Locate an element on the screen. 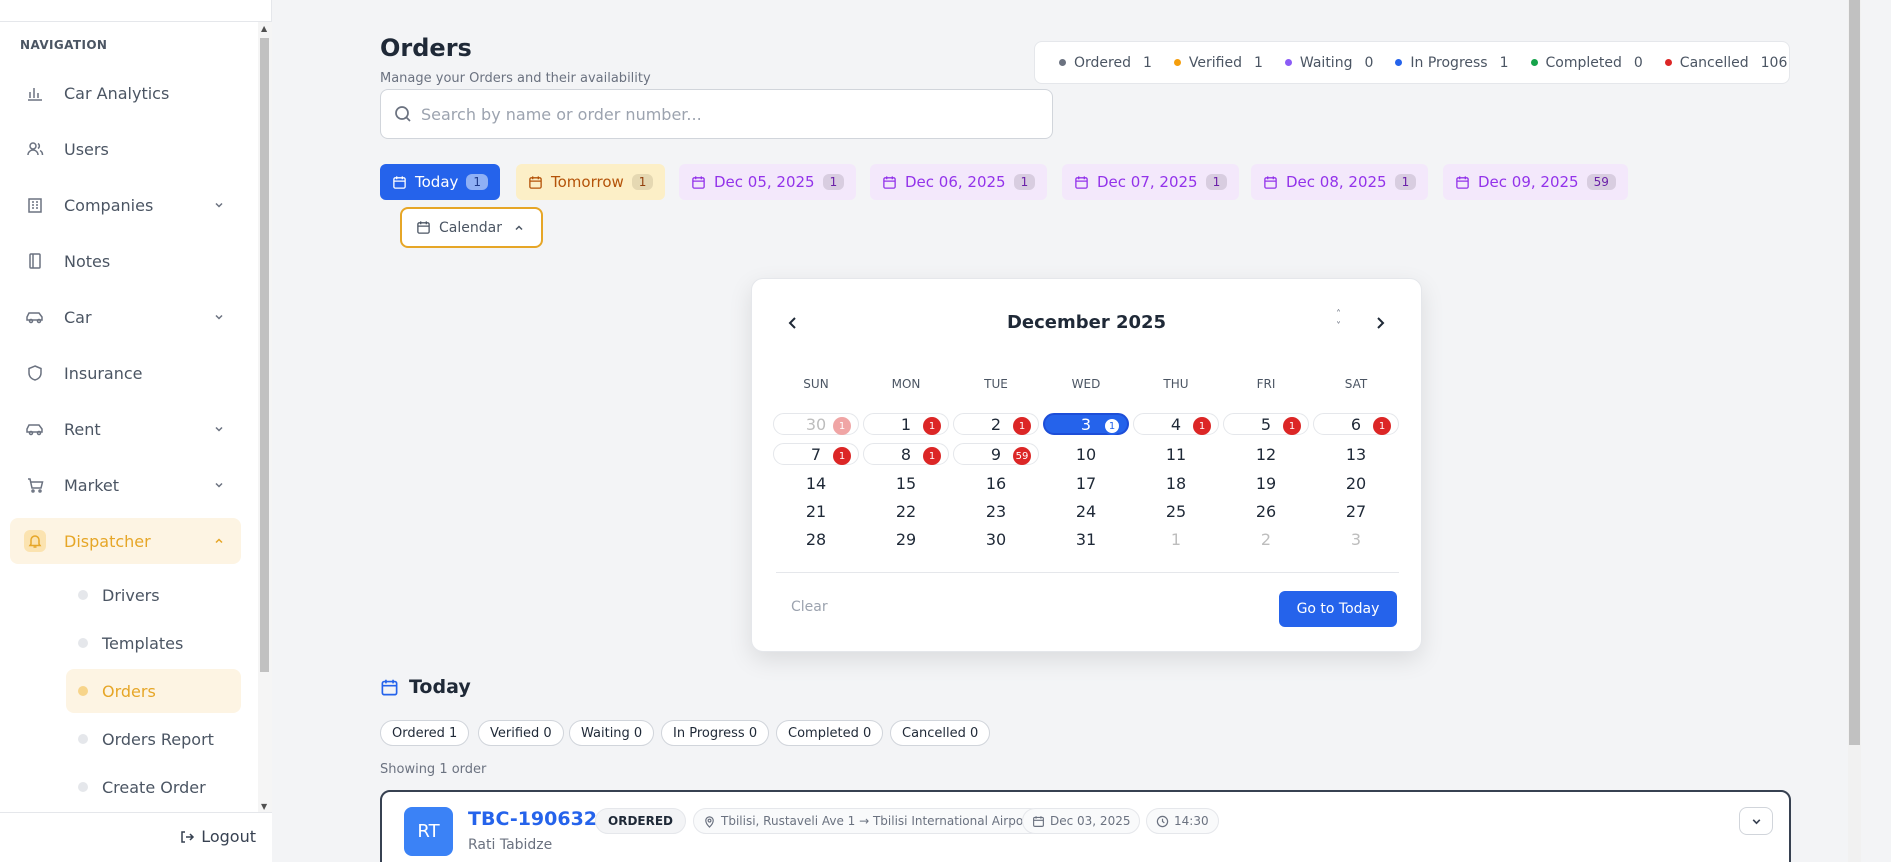 Image resolution: width=1891 pixels, height=862 pixels. month-spinner: ˄ ˅ is located at coordinates (1338, 321).